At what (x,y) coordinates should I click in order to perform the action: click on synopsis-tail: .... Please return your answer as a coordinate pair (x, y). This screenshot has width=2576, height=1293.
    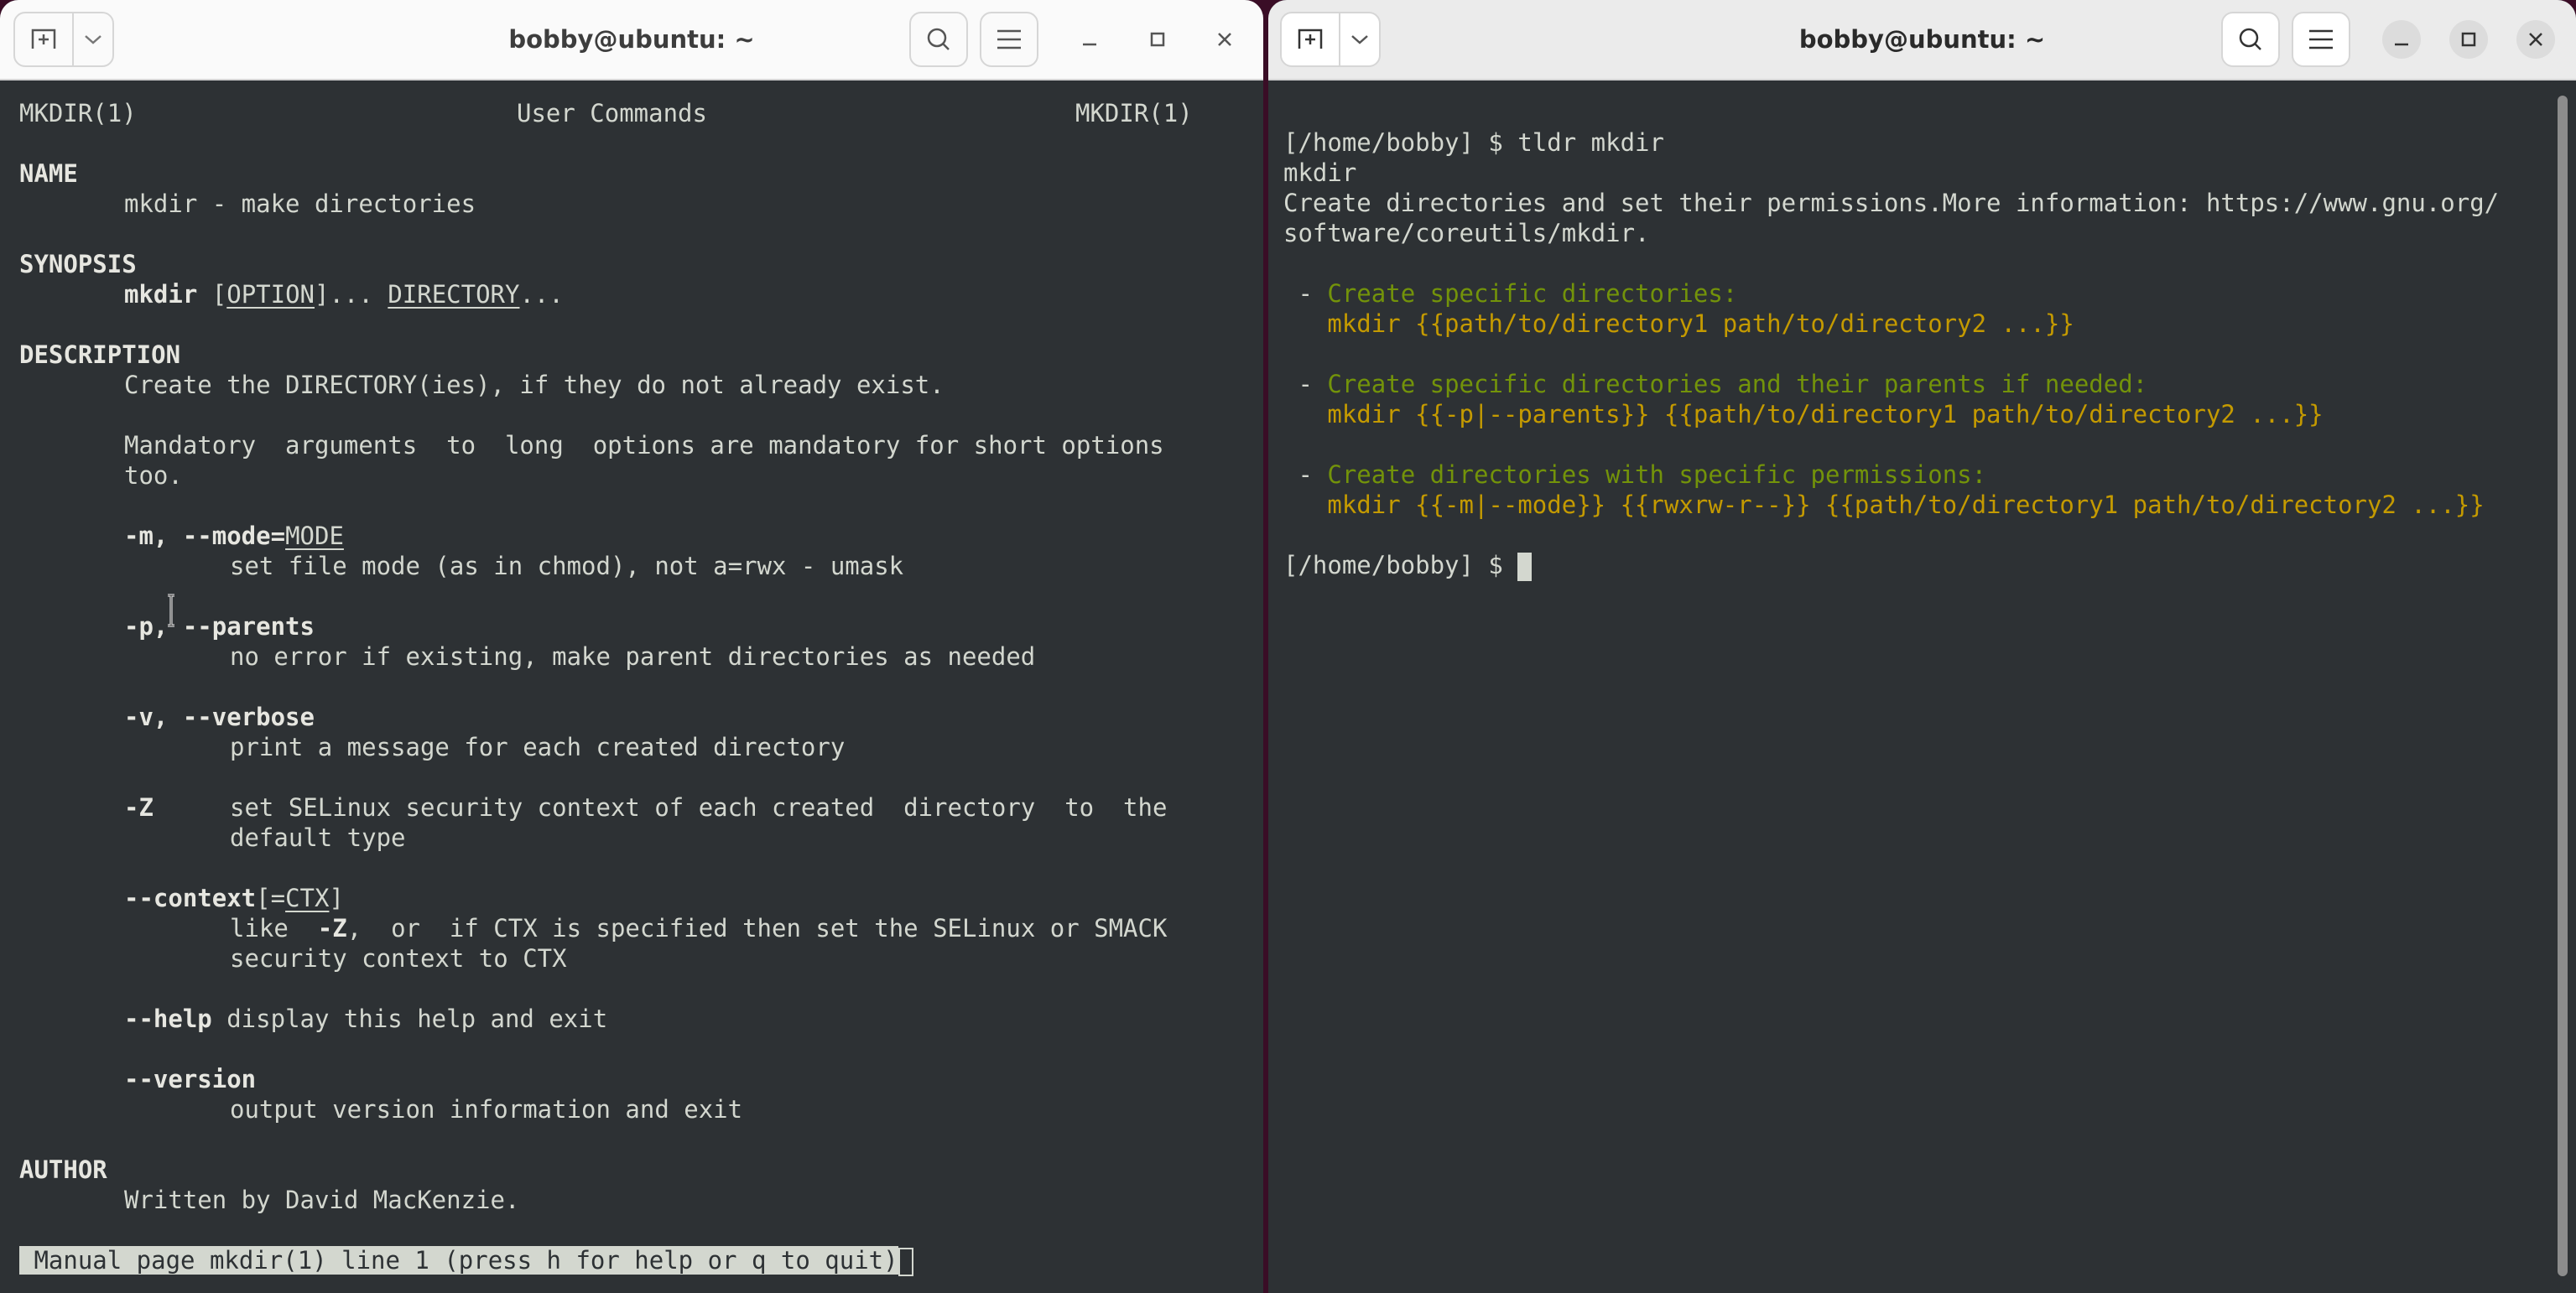
    Looking at the image, I should click on (541, 295).